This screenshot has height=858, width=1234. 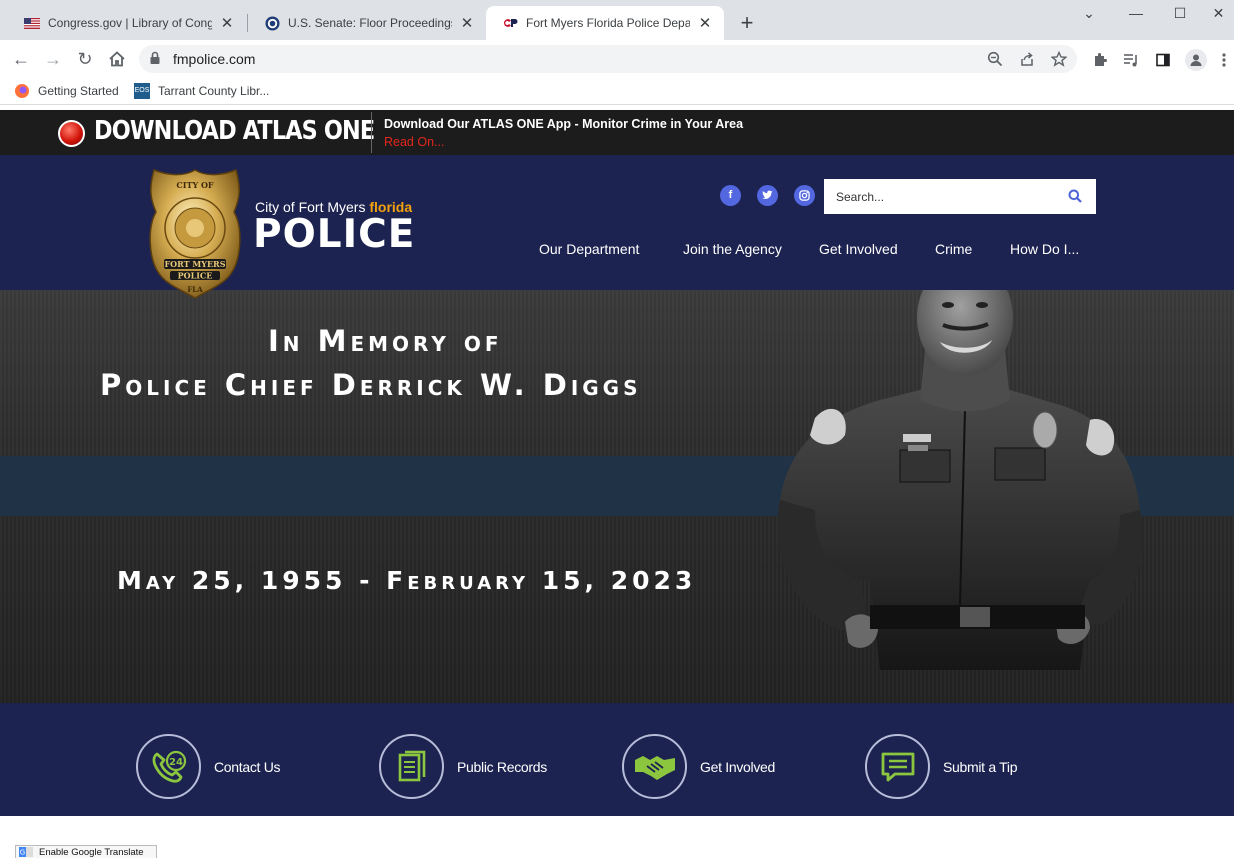 I want to click on firefox-icon, so click(x=22, y=91).